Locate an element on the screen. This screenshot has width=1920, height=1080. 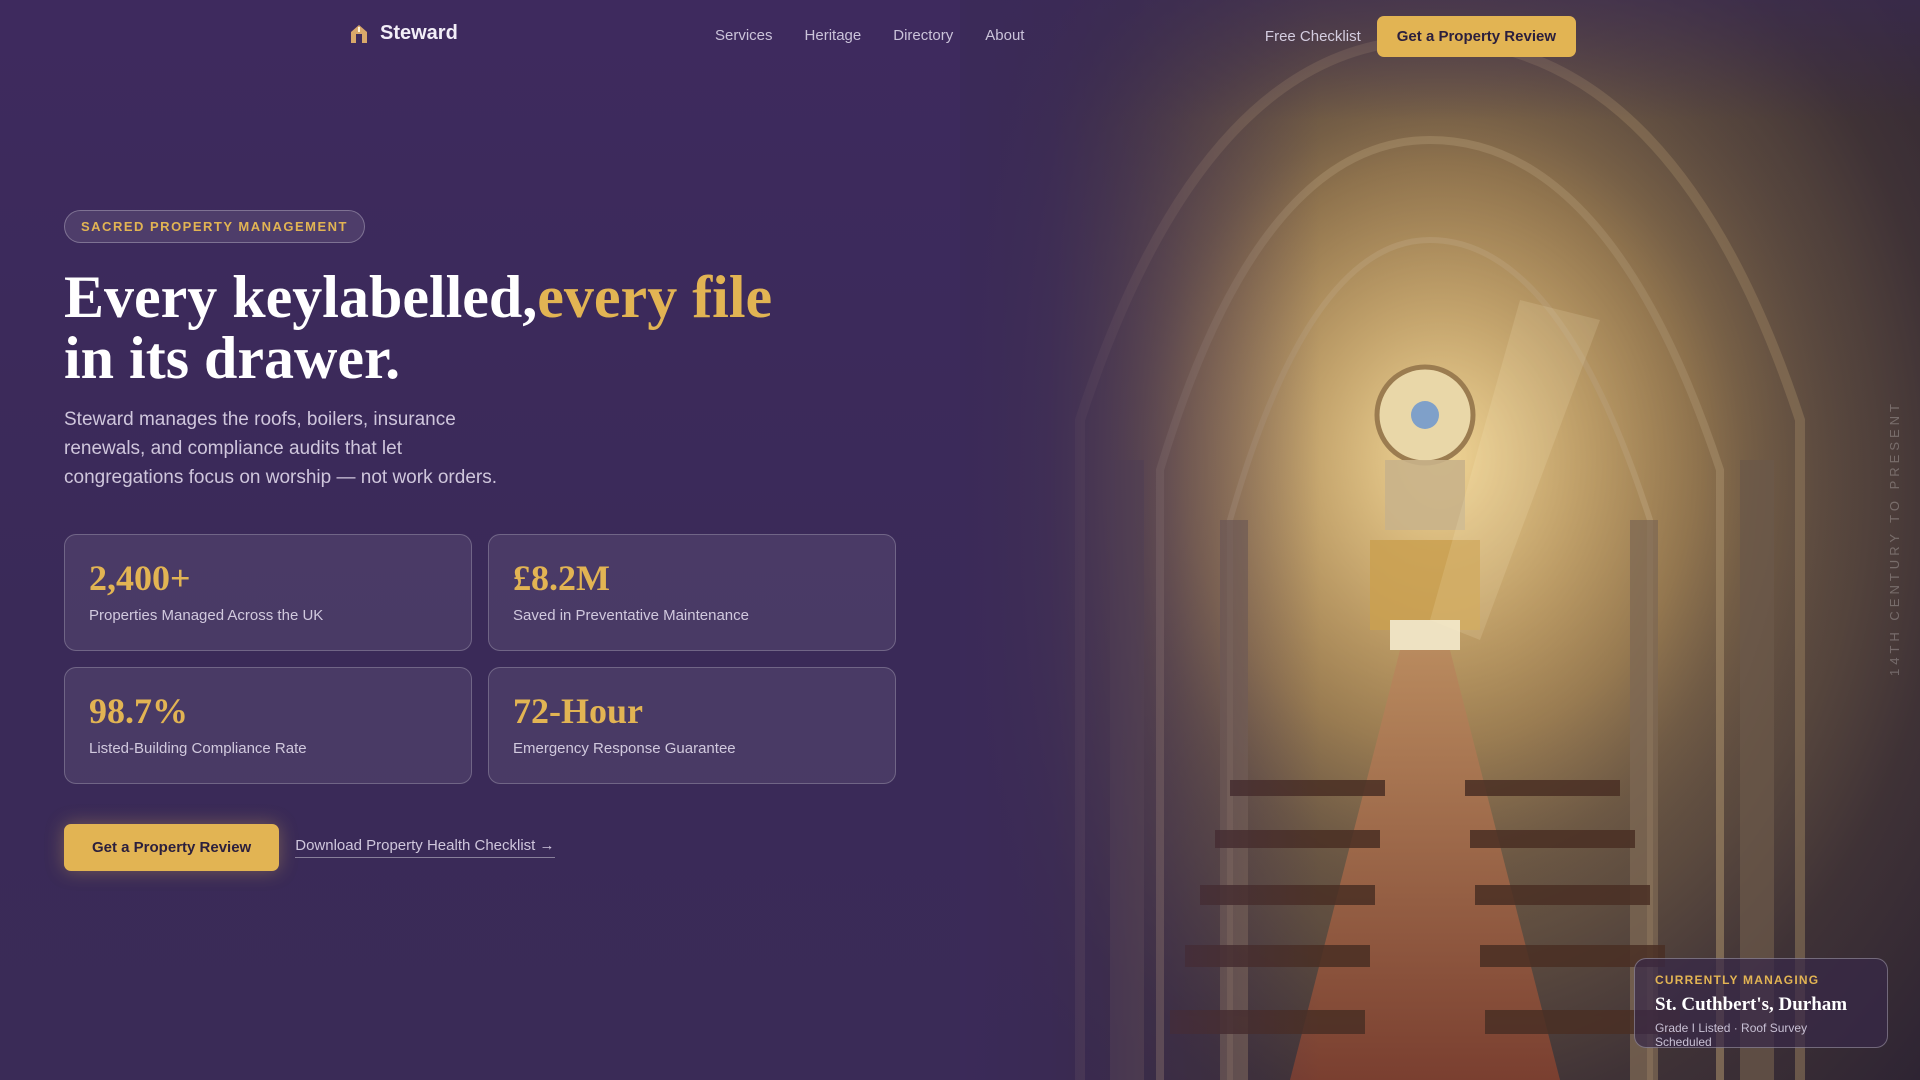
hero-badge: SACRED PROPERTY MANAGEMENT is located at coordinates (215, 226).